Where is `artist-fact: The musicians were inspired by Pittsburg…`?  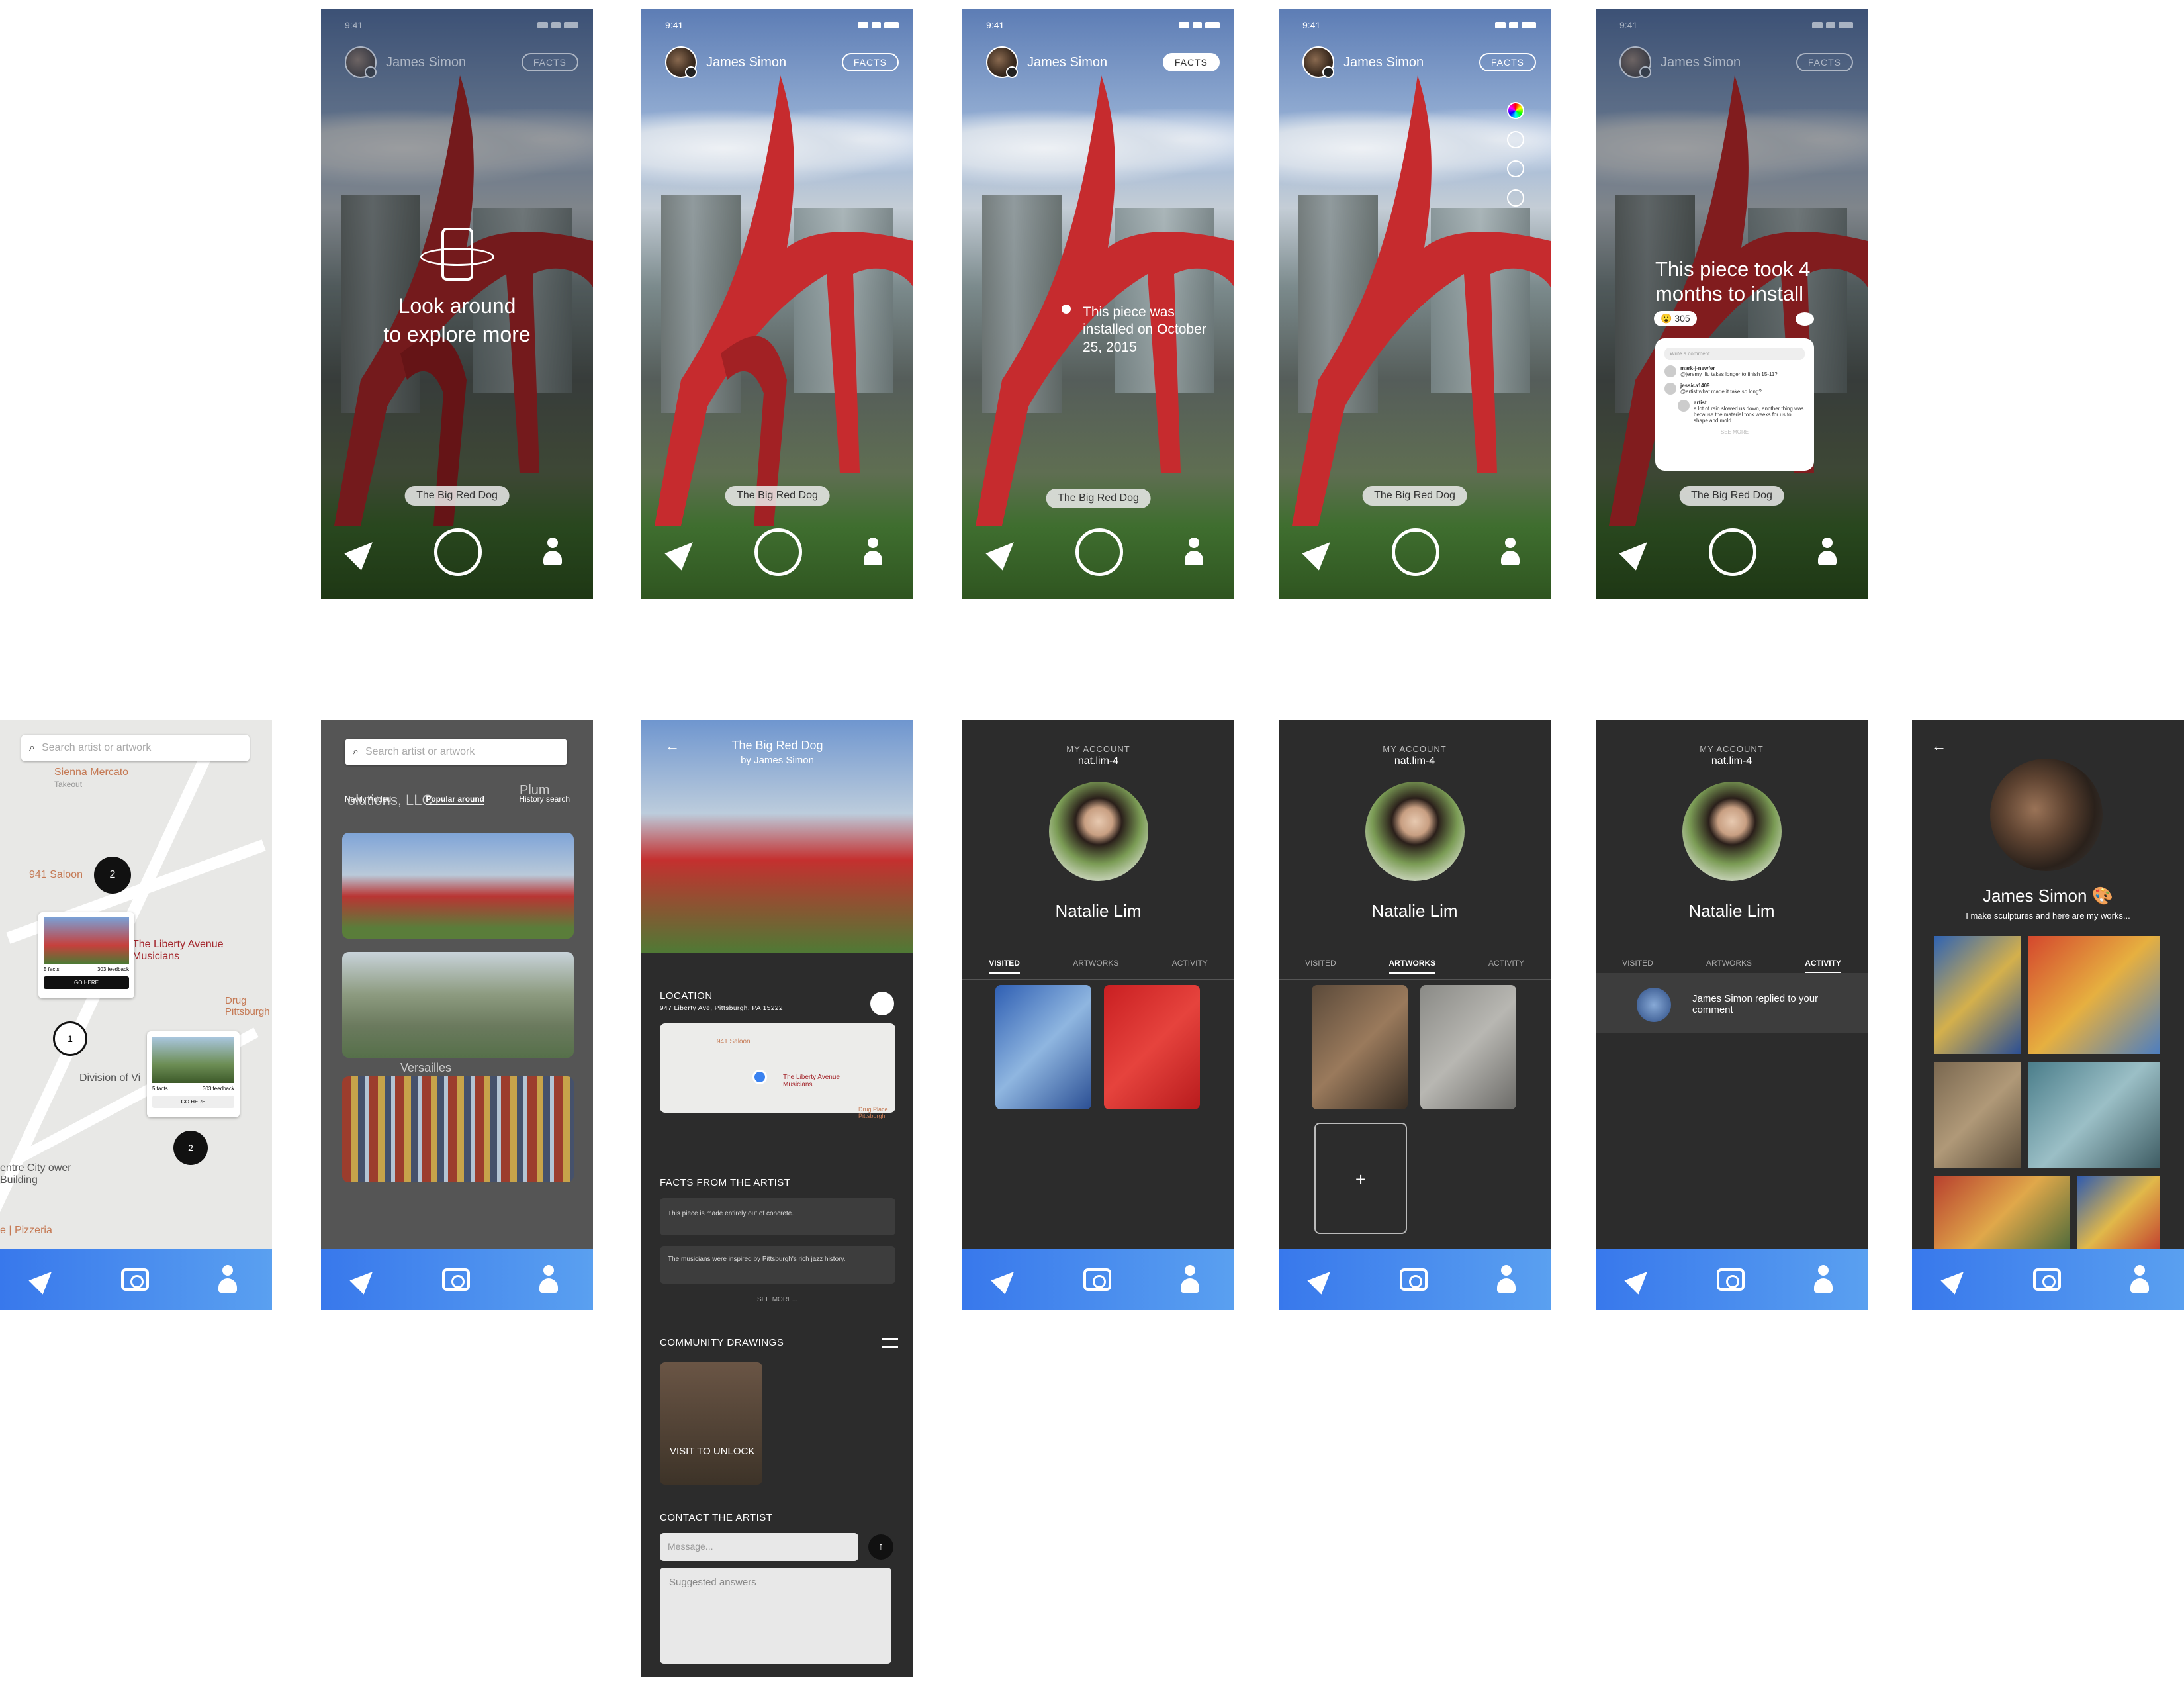
artist-fact: The musicians were inspired by Pittsburg… is located at coordinates (778, 1265).